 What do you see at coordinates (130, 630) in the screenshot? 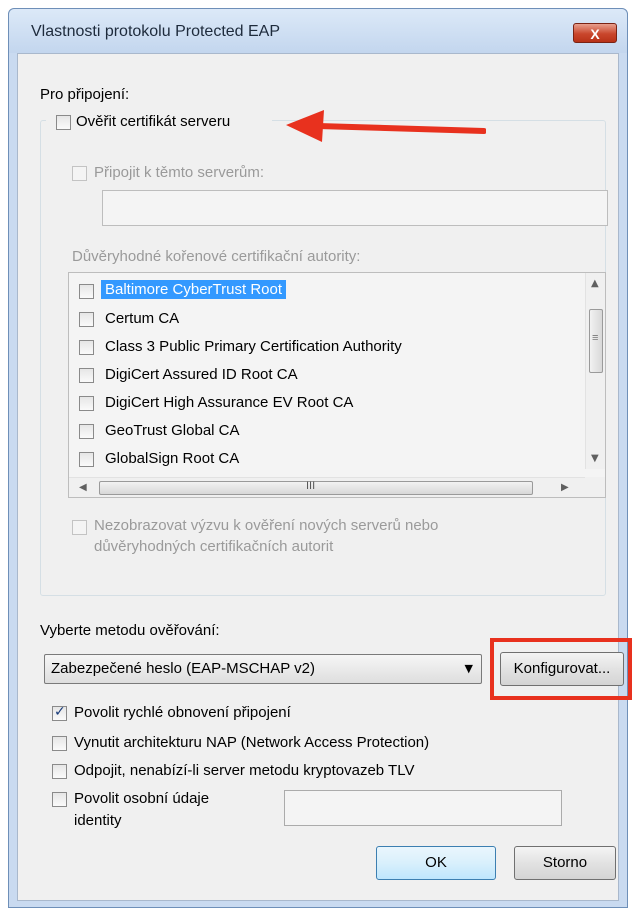
I see `auth-heading: Vyberte metodu ověřování:` at bounding box center [130, 630].